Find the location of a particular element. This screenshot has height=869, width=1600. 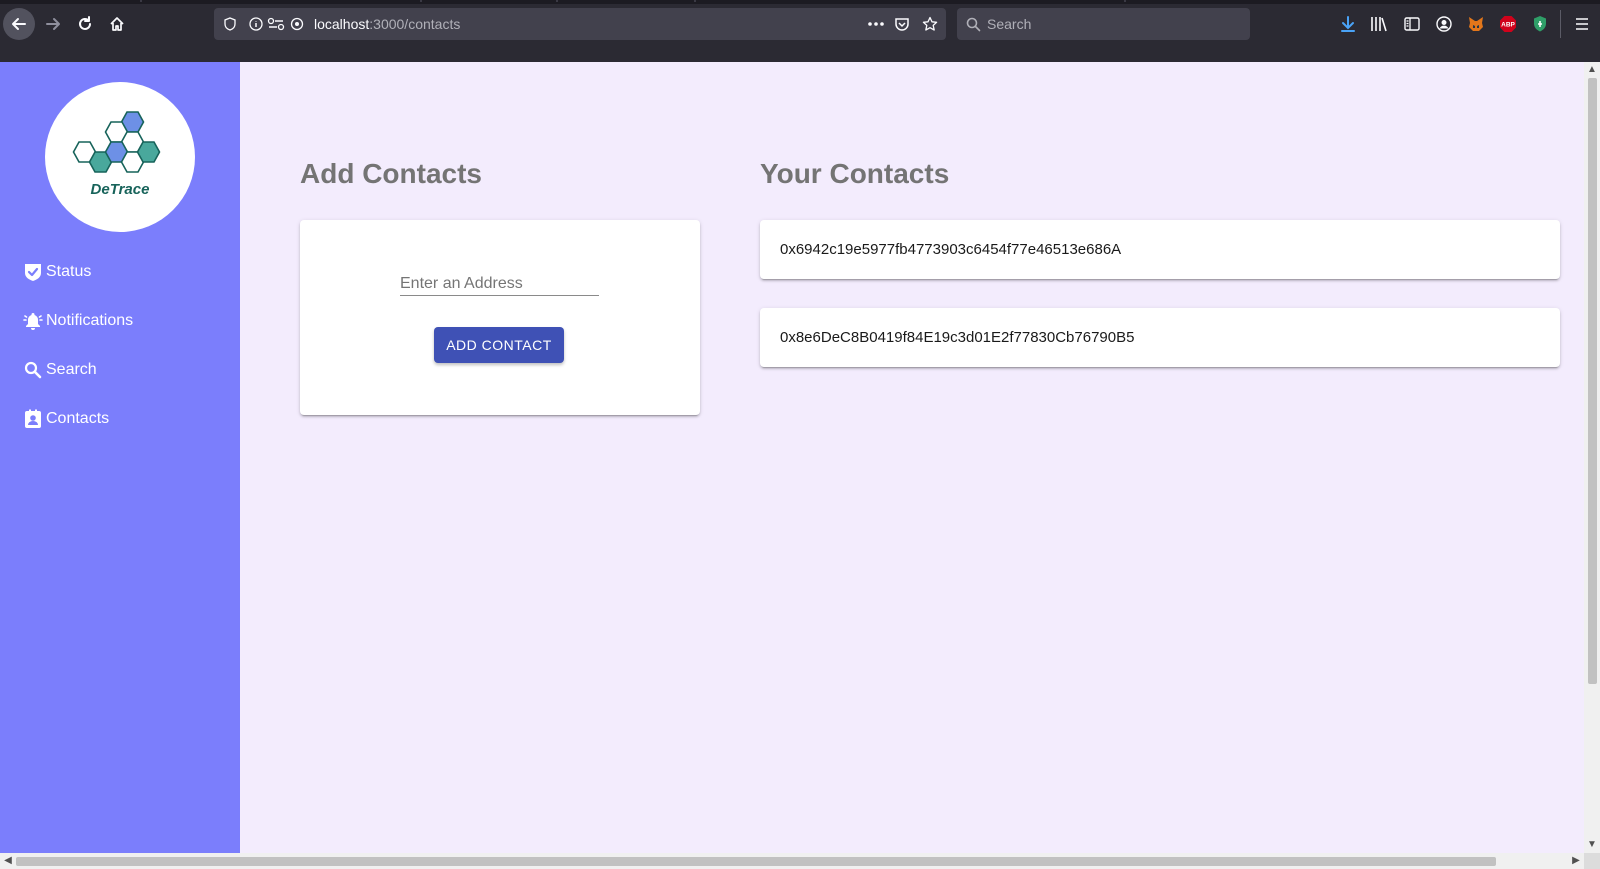

reload-button is located at coordinates (85, 24).